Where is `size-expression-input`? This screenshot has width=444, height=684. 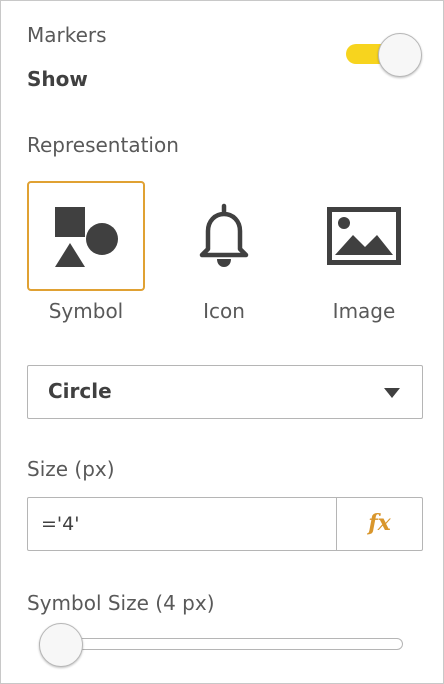 size-expression-input is located at coordinates (182, 524).